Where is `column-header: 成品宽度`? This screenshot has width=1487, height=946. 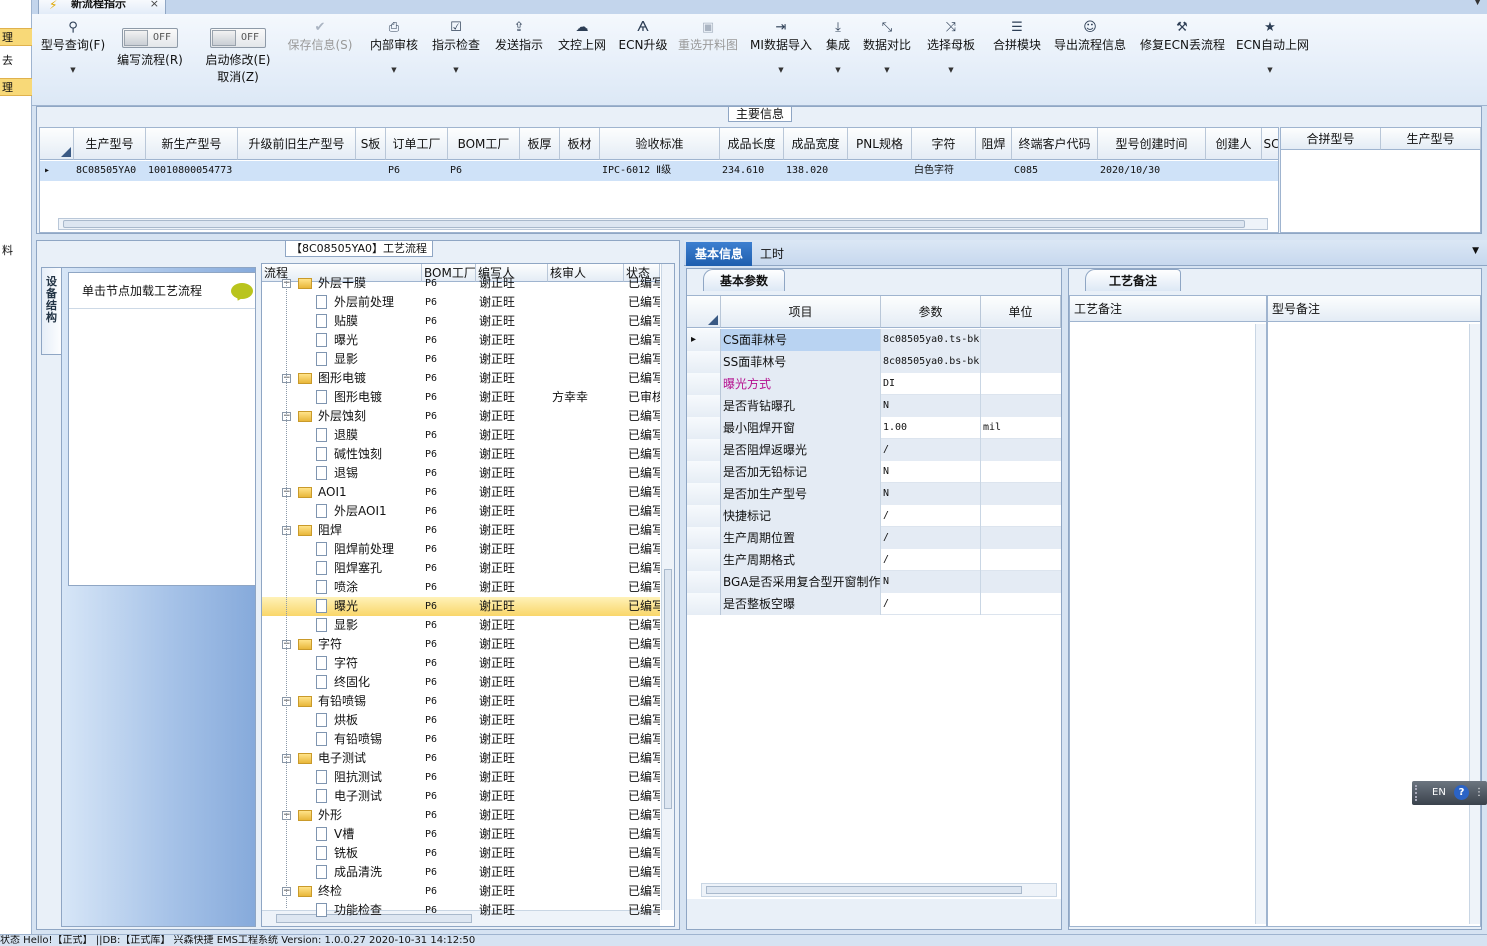 column-header: 成品宽度 is located at coordinates (816, 144).